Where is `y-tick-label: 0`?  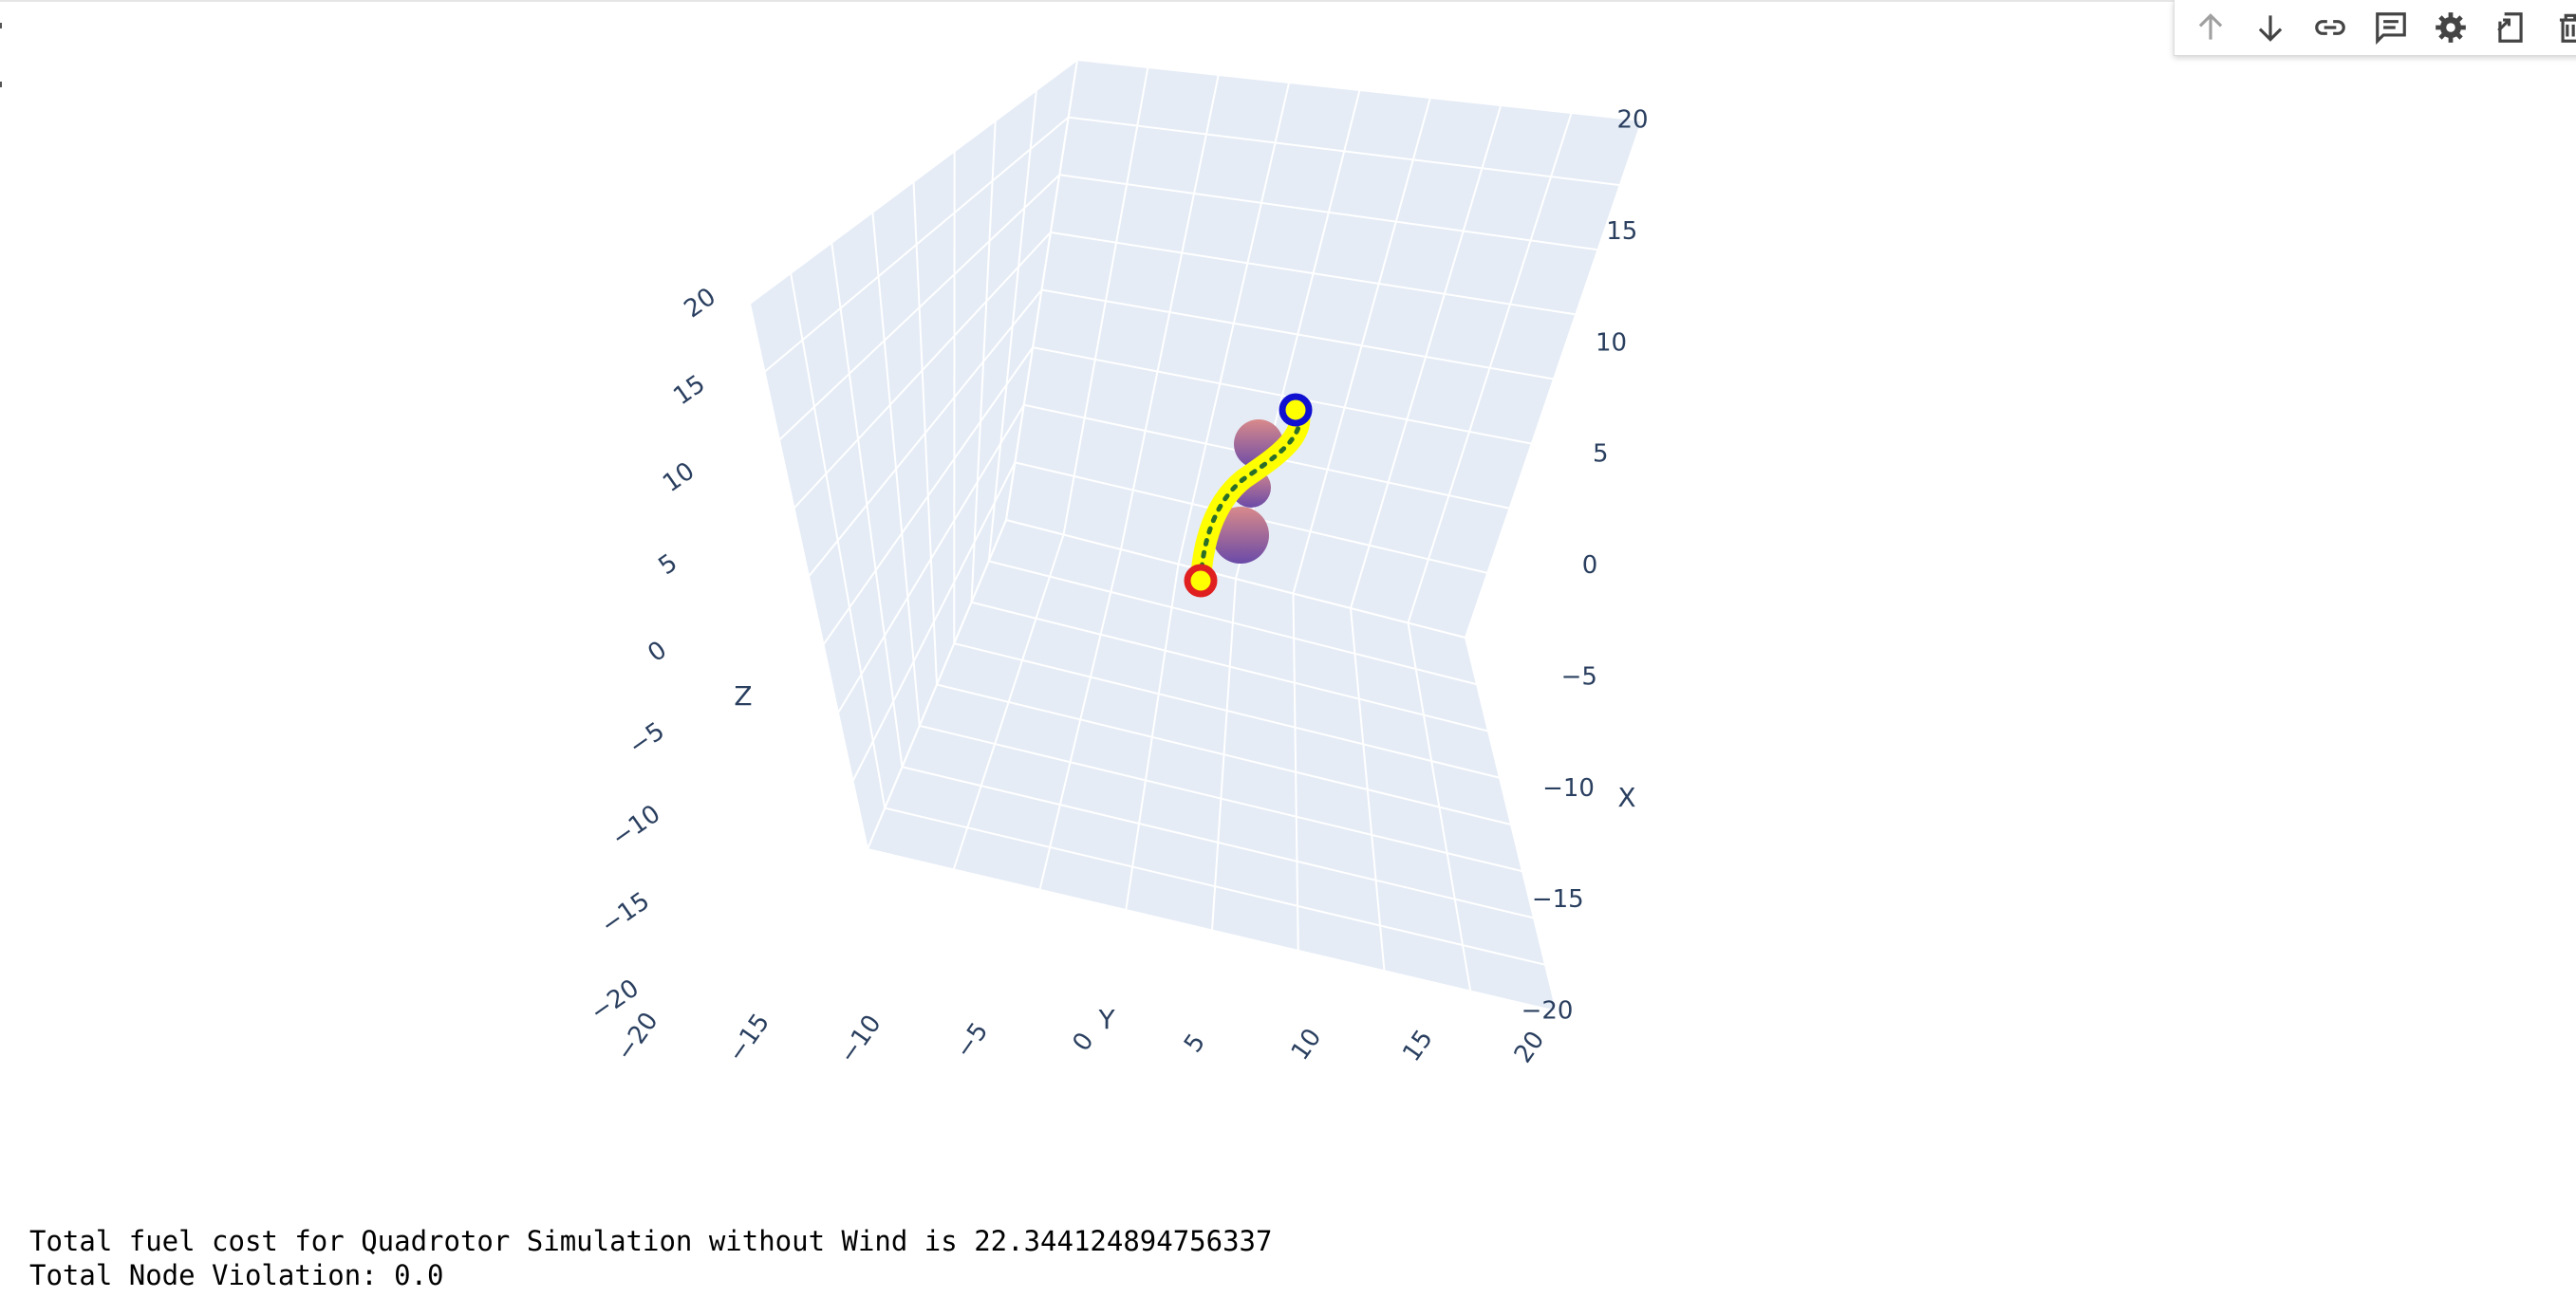 y-tick-label: 0 is located at coordinates (1084, 1042).